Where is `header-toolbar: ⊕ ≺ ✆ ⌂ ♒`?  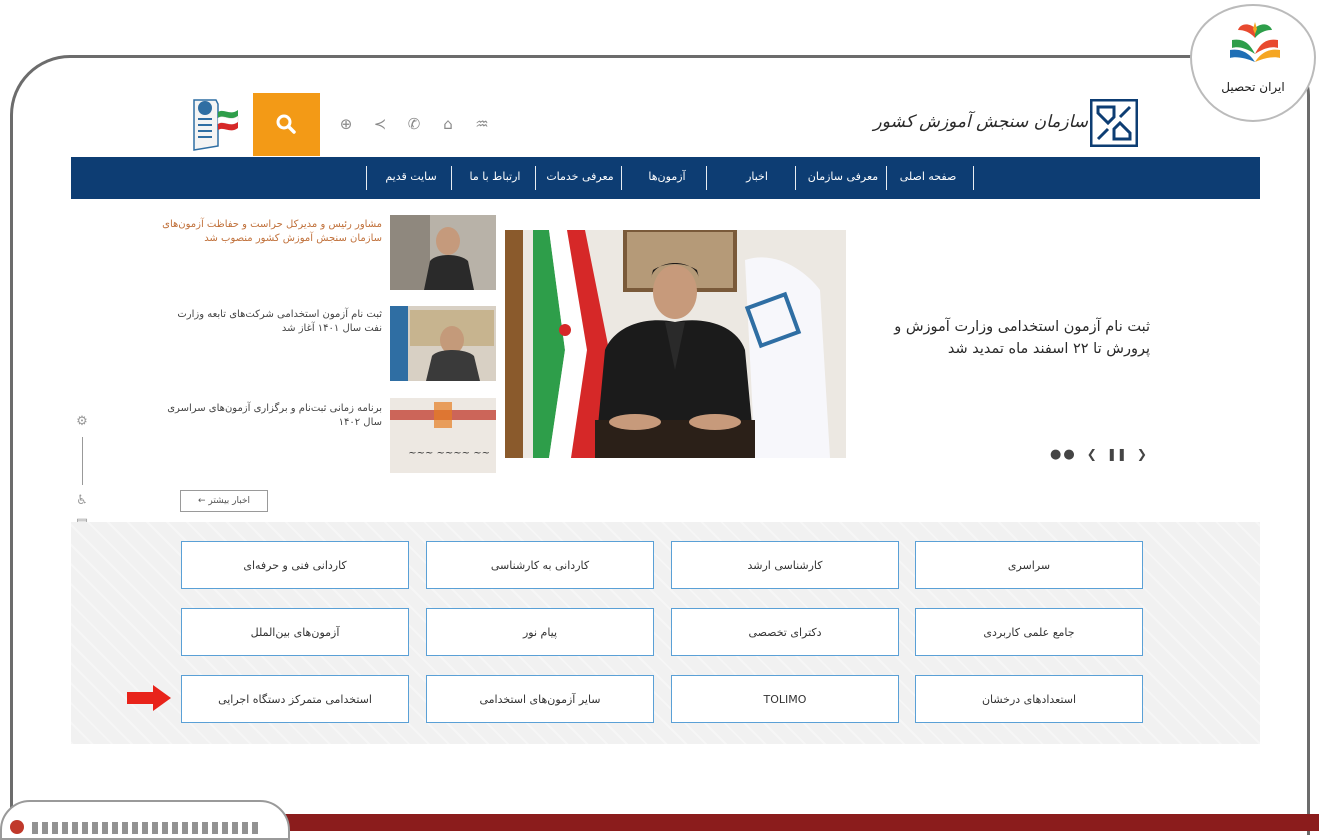
header-toolbar: ⊕ ≺ ✆ ⌂ ♒ is located at coordinates (414, 124).